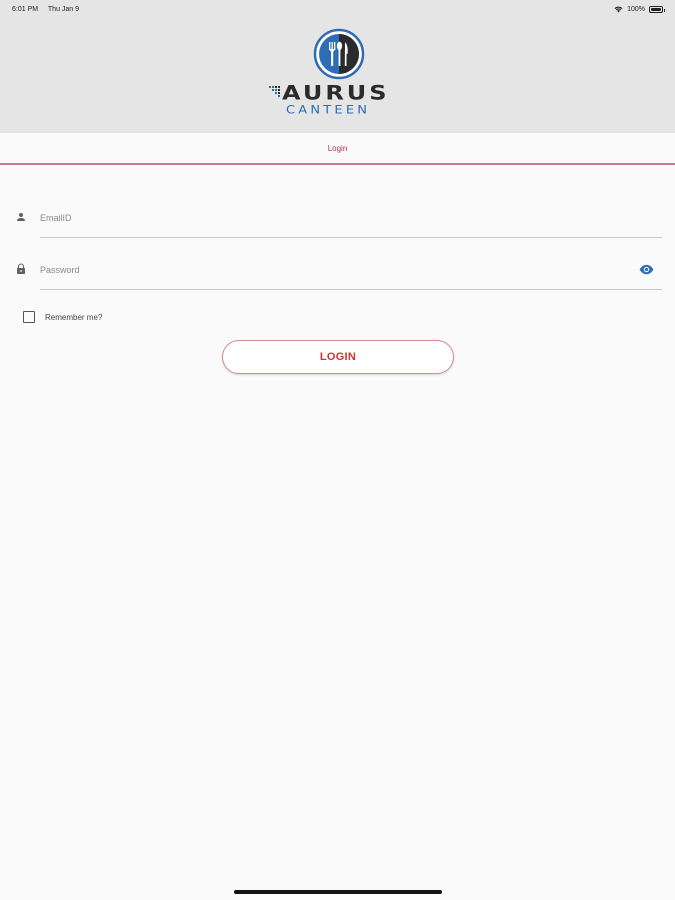 The height and width of the screenshot is (900, 675). I want to click on password-input, so click(330, 270).